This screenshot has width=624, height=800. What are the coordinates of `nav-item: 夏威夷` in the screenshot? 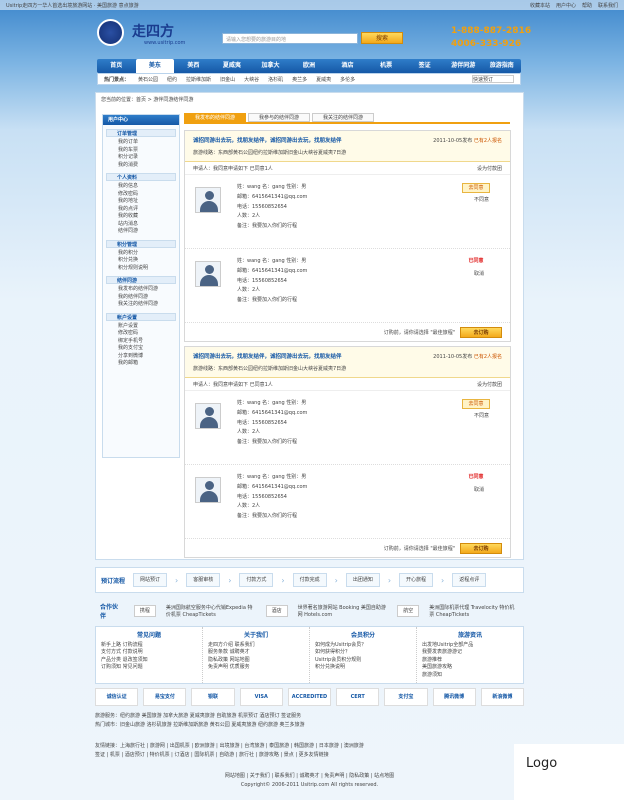 It's located at (232, 66).